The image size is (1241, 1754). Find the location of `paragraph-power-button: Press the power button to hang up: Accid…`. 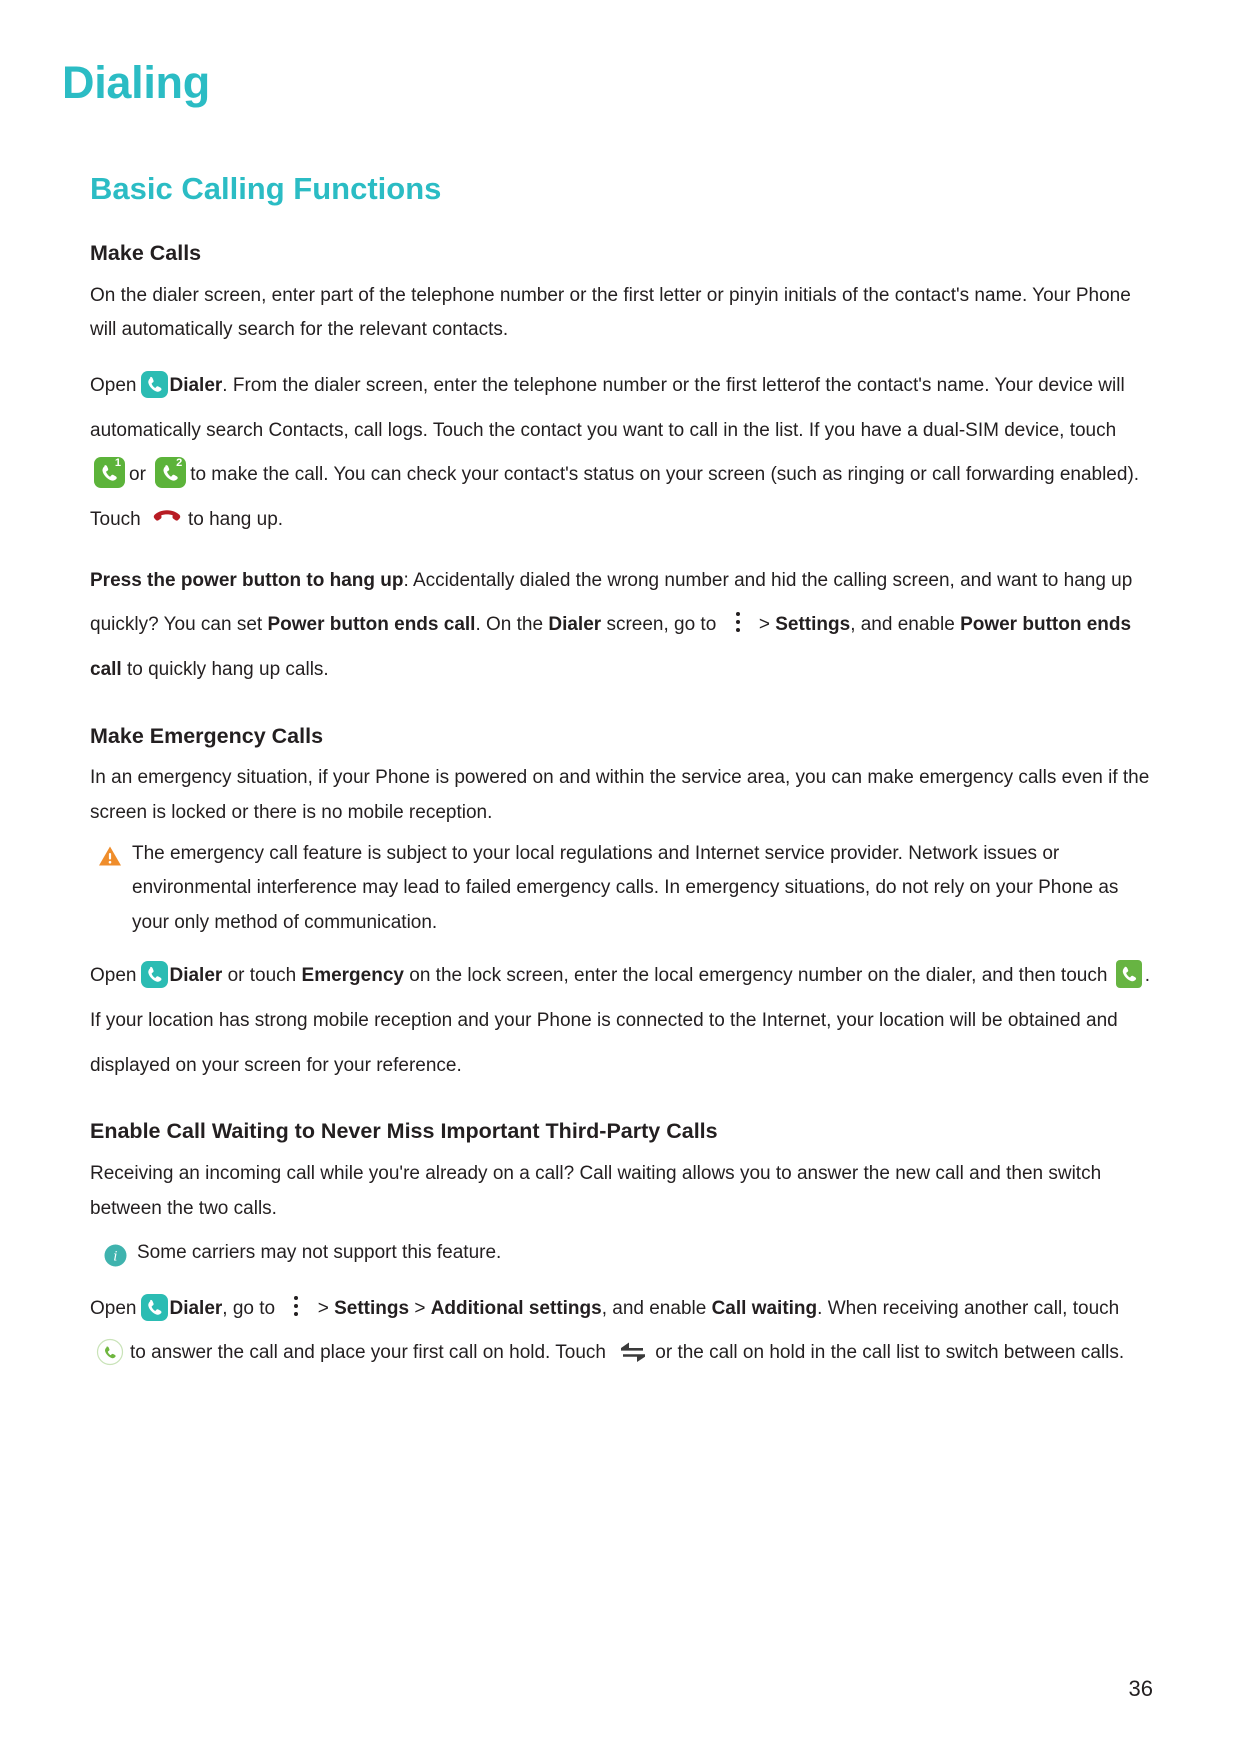

paragraph-power-button: Press the power button to hang up: Accid… is located at coordinates (621, 626).